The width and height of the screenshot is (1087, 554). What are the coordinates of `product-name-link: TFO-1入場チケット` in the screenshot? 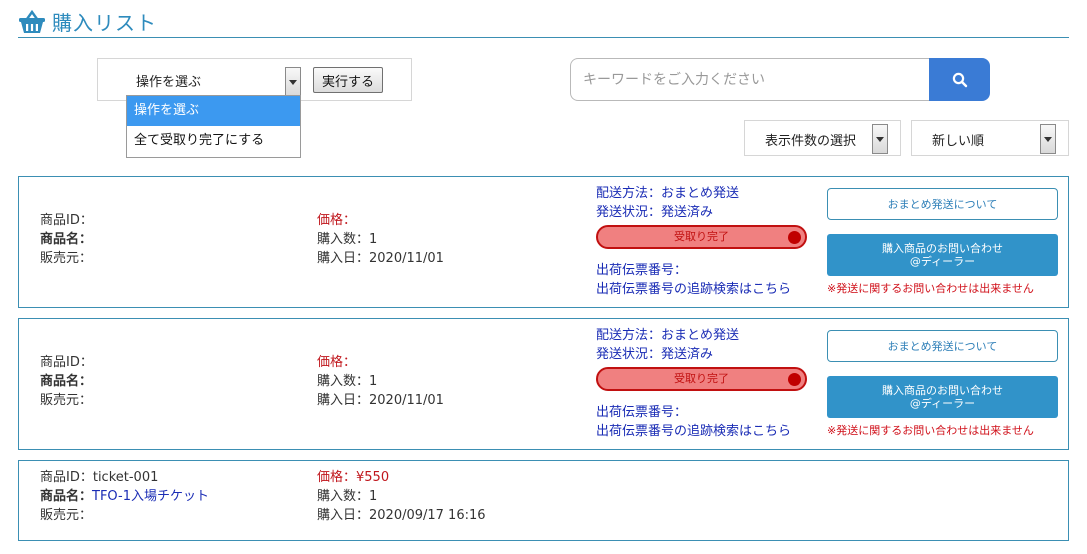 It's located at (150, 496).